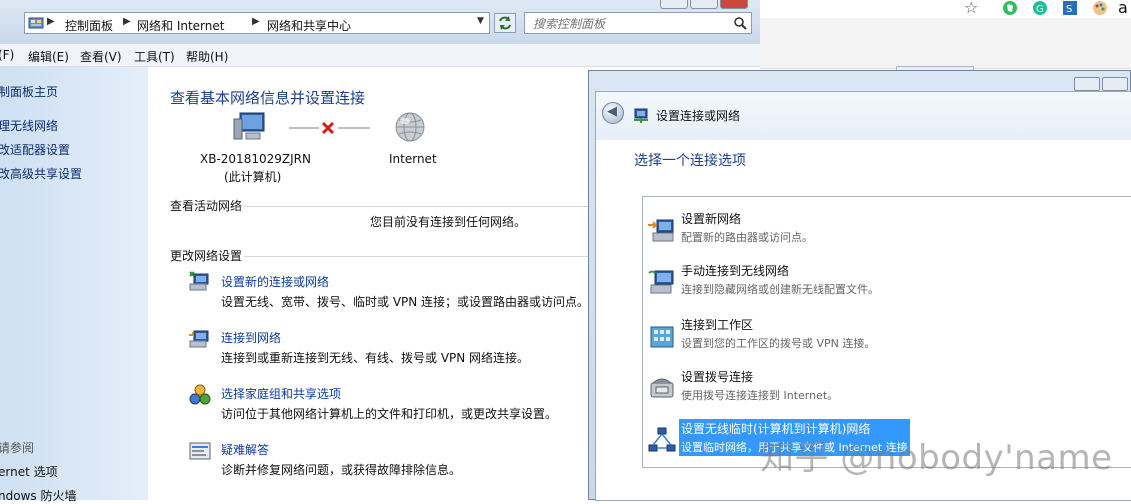 This screenshot has width=1131, height=504. Describe the element at coordinates (29, 471) in the screenshot. I see `sidebar-item-internet-options: ernet 选项` at that location.